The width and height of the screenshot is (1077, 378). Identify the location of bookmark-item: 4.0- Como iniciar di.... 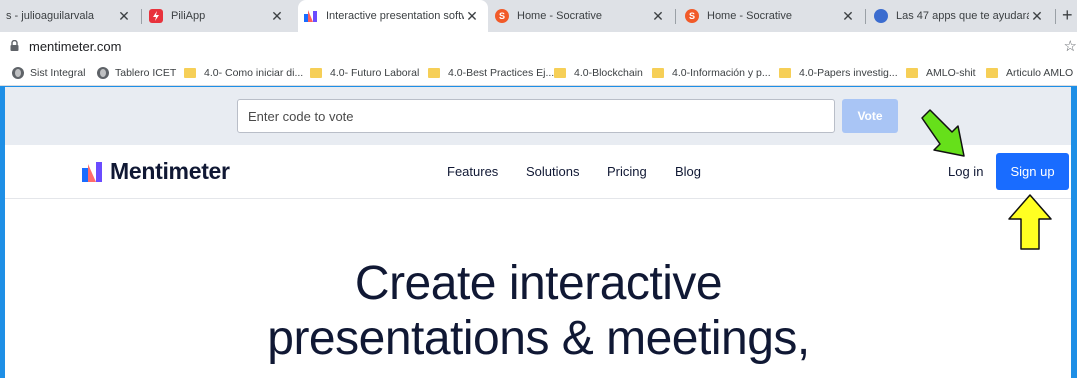
(243, 73).